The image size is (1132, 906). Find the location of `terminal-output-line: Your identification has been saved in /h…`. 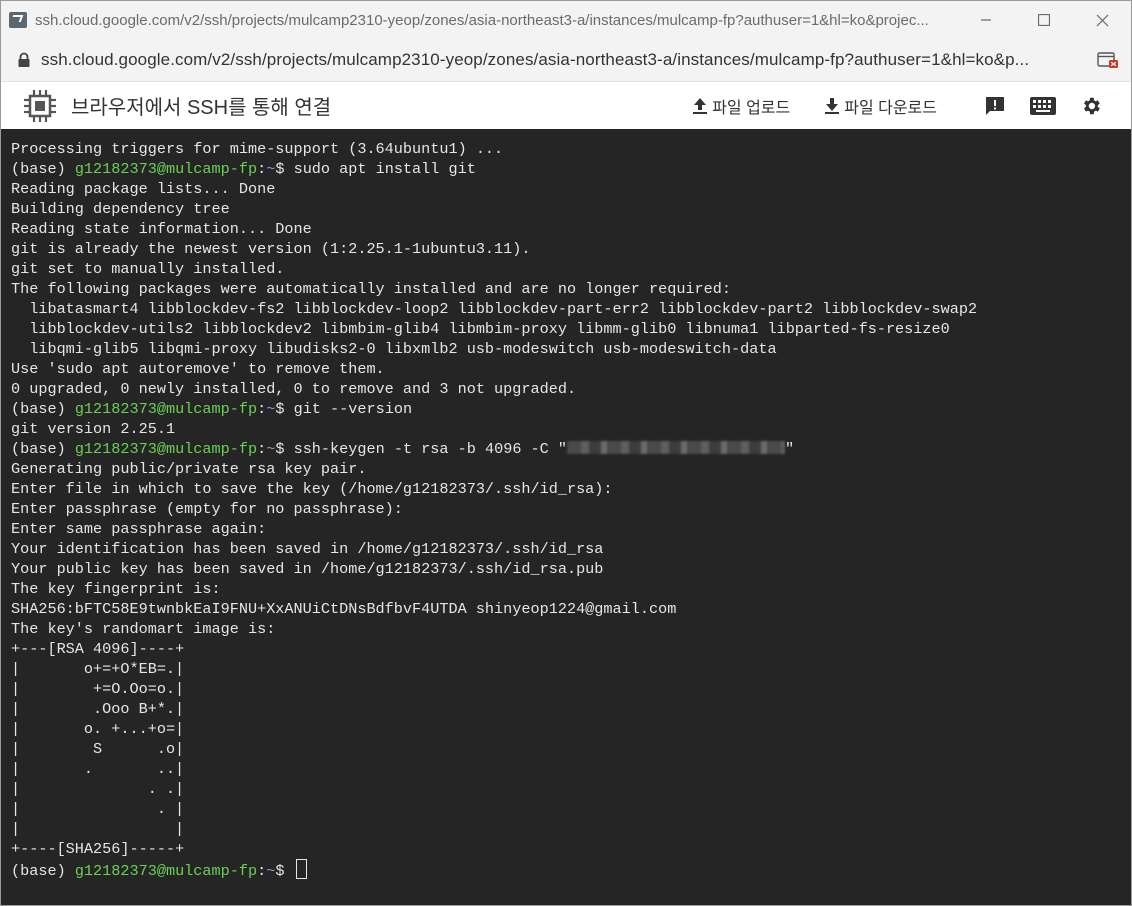

terminal-output-line: Your identification has been saved in /h… is located at coordinates (307, 549).